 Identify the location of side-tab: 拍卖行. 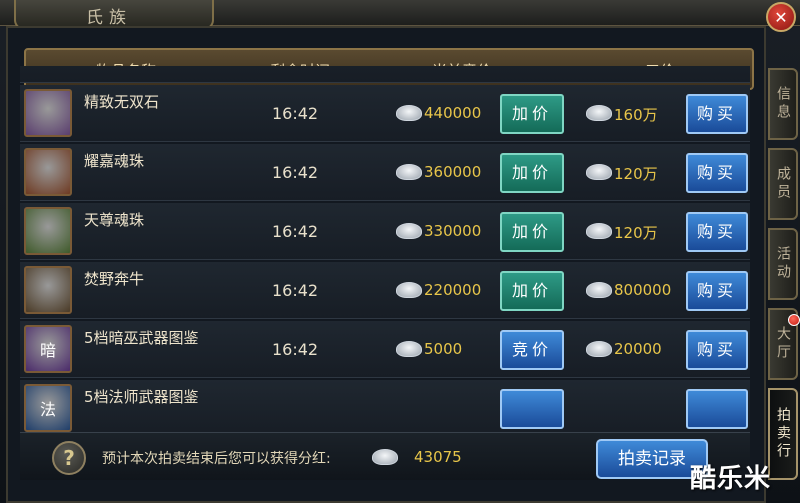
(783, 434).